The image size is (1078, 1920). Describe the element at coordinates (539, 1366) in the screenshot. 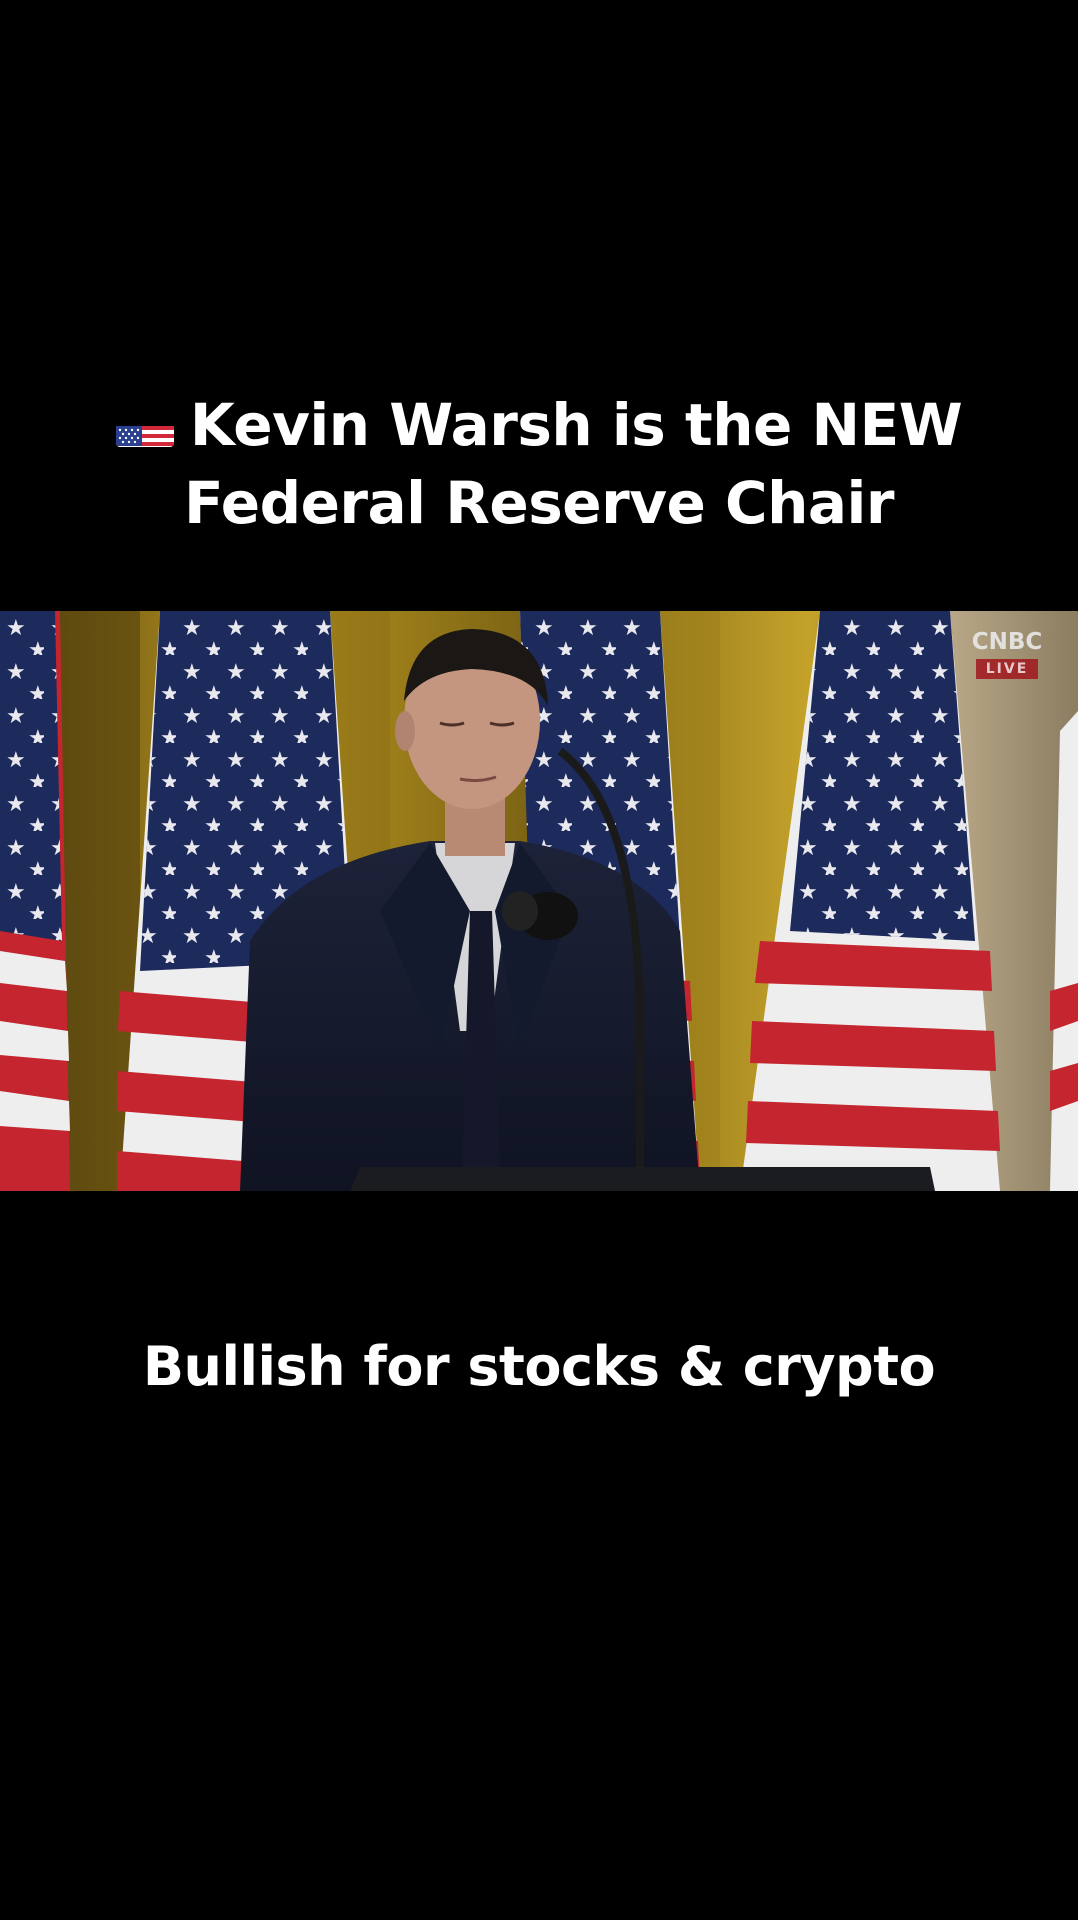

I see `caption-text: Bullish for stocks & crypto` at that location.